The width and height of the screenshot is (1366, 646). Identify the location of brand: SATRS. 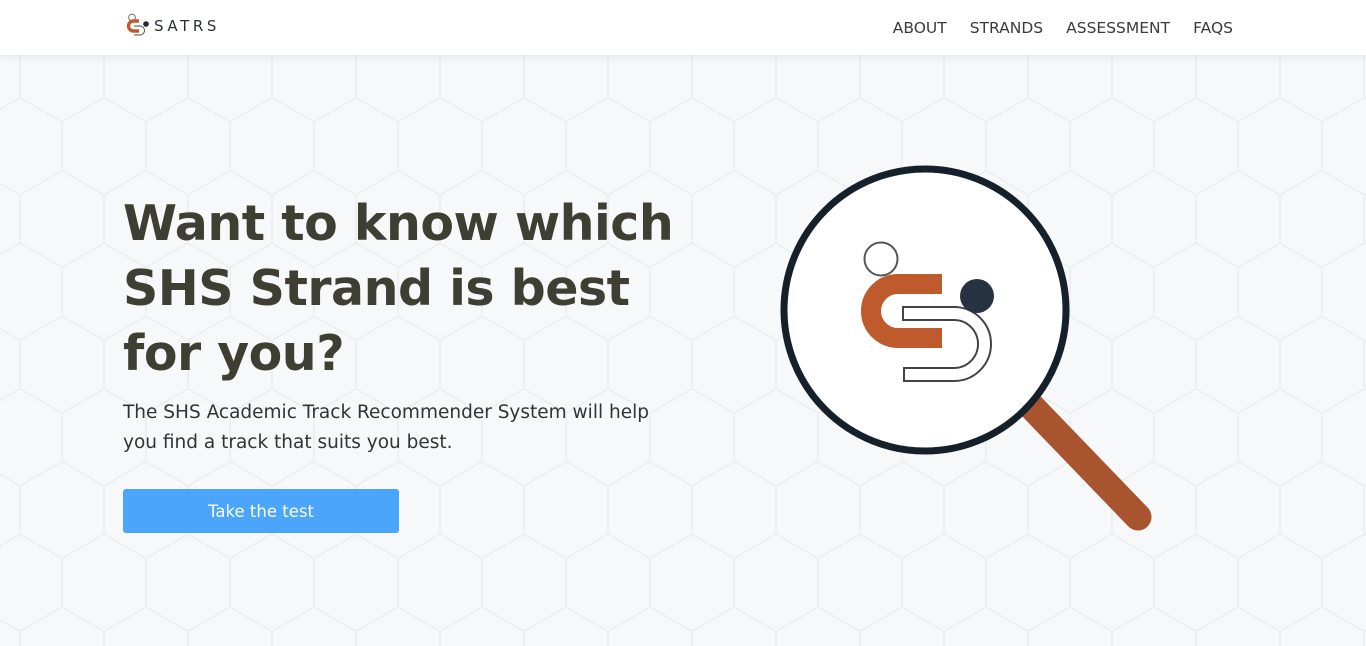
(173, 26).